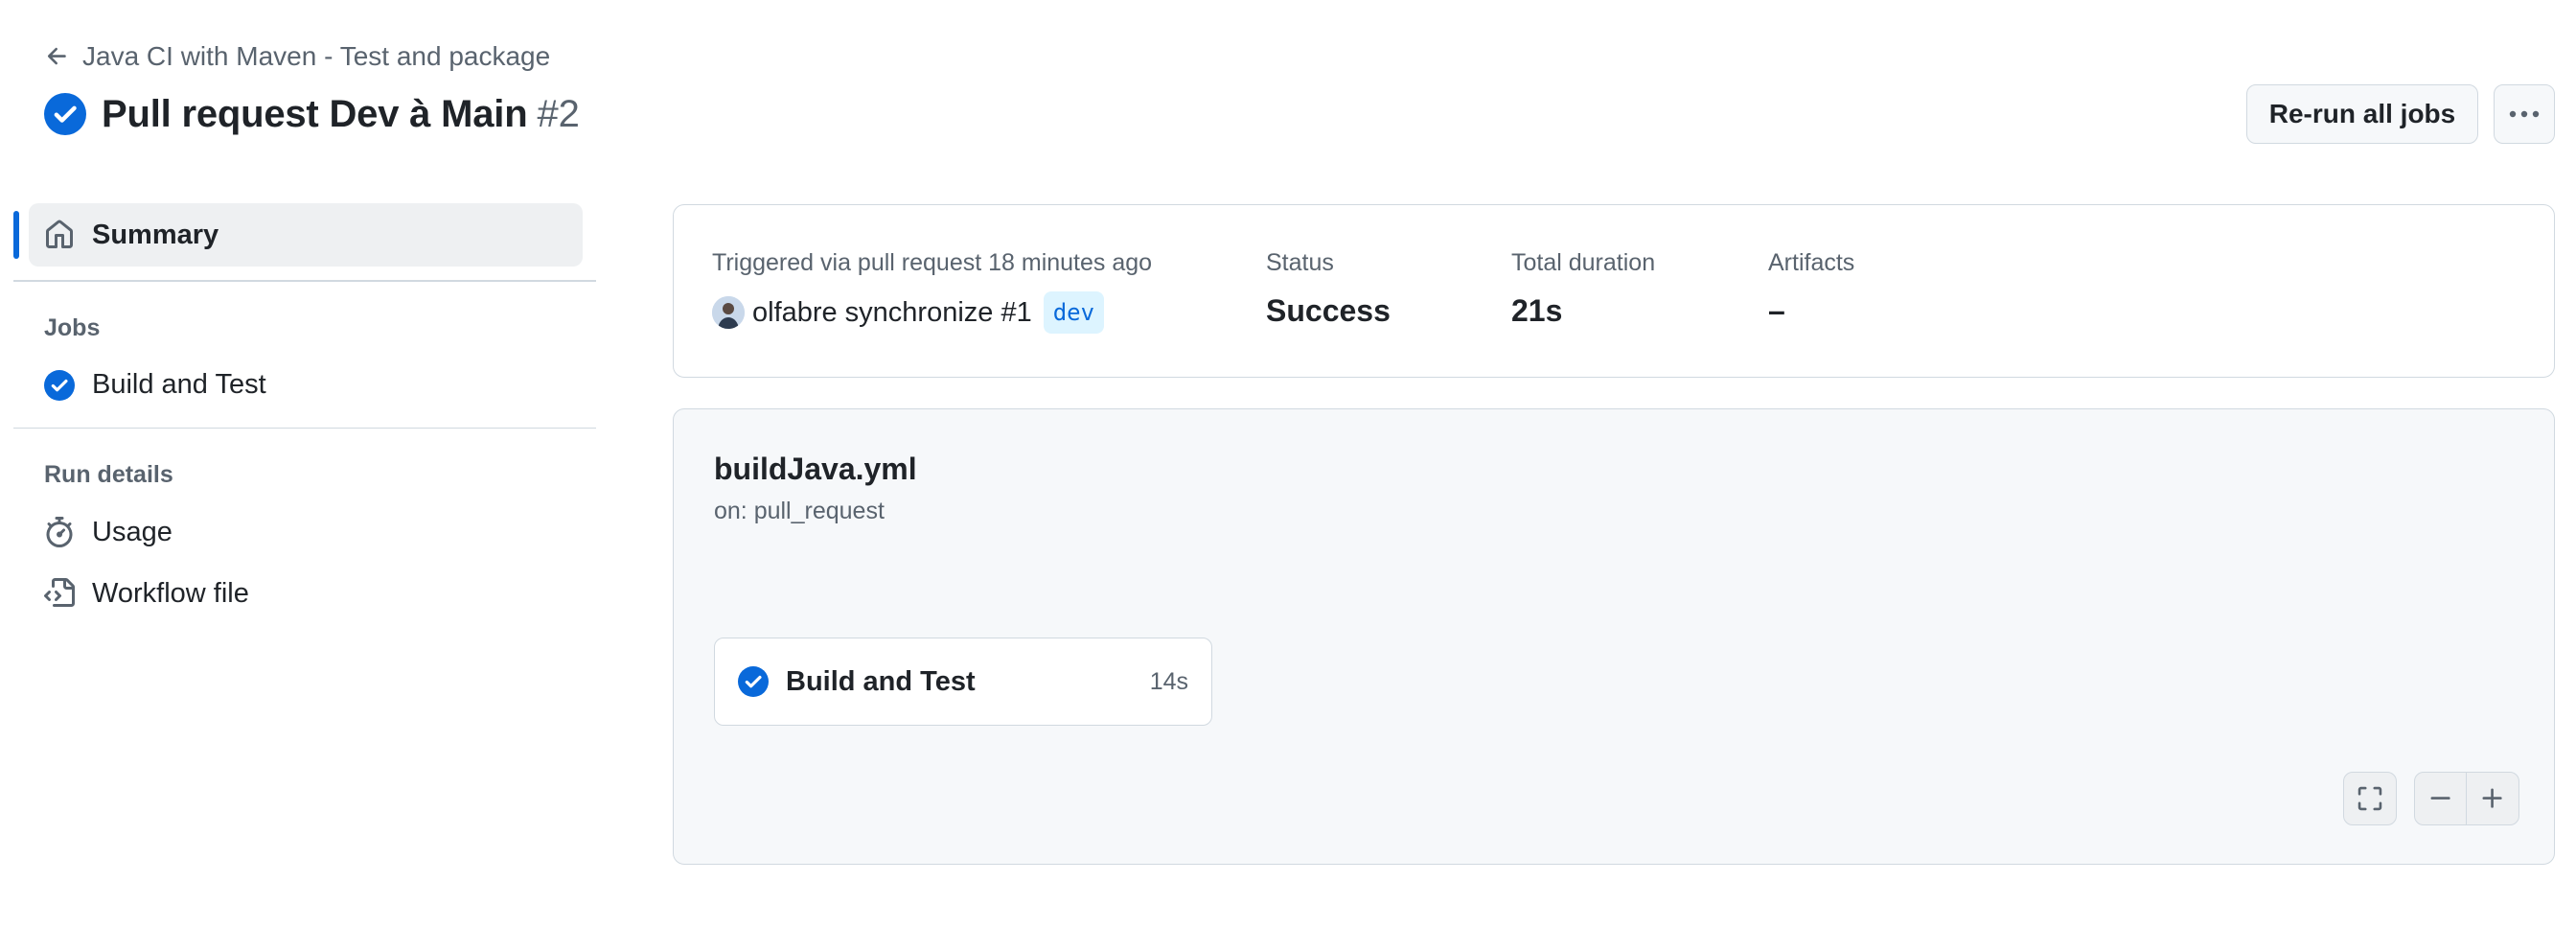 The height and width of the screenshot is (951, 2576). What do you see at coordinates (304, 532) in the screenshot?
I see `sidebar-item-usage: Usage` at bounding box center [304, 532].